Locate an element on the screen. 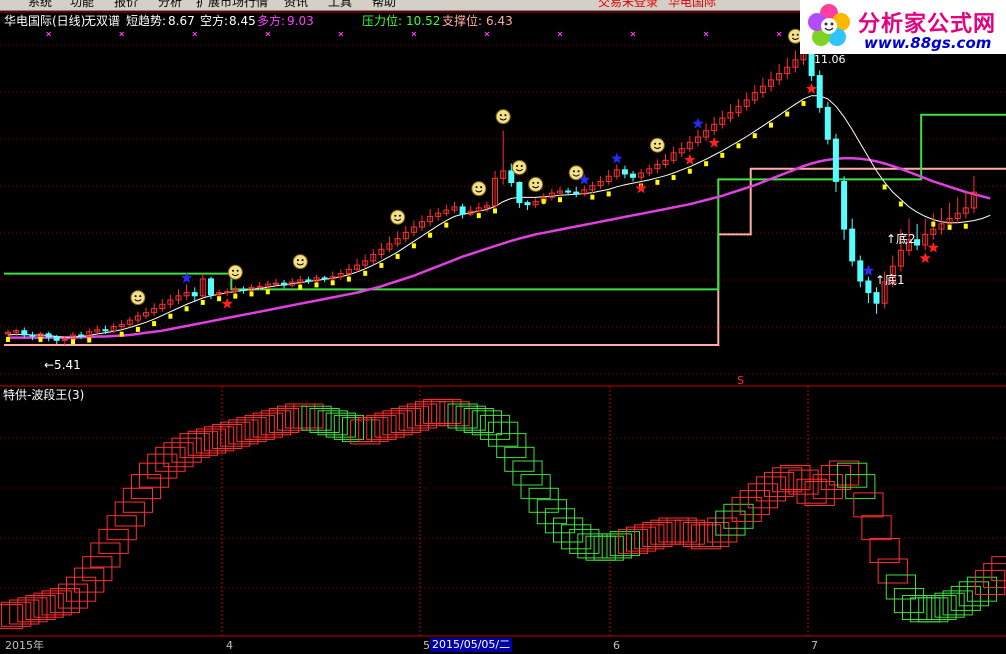 The width and height of the screenshot is (1006, 654). bull-value: 9.03 is located at coordinates (300, 21).